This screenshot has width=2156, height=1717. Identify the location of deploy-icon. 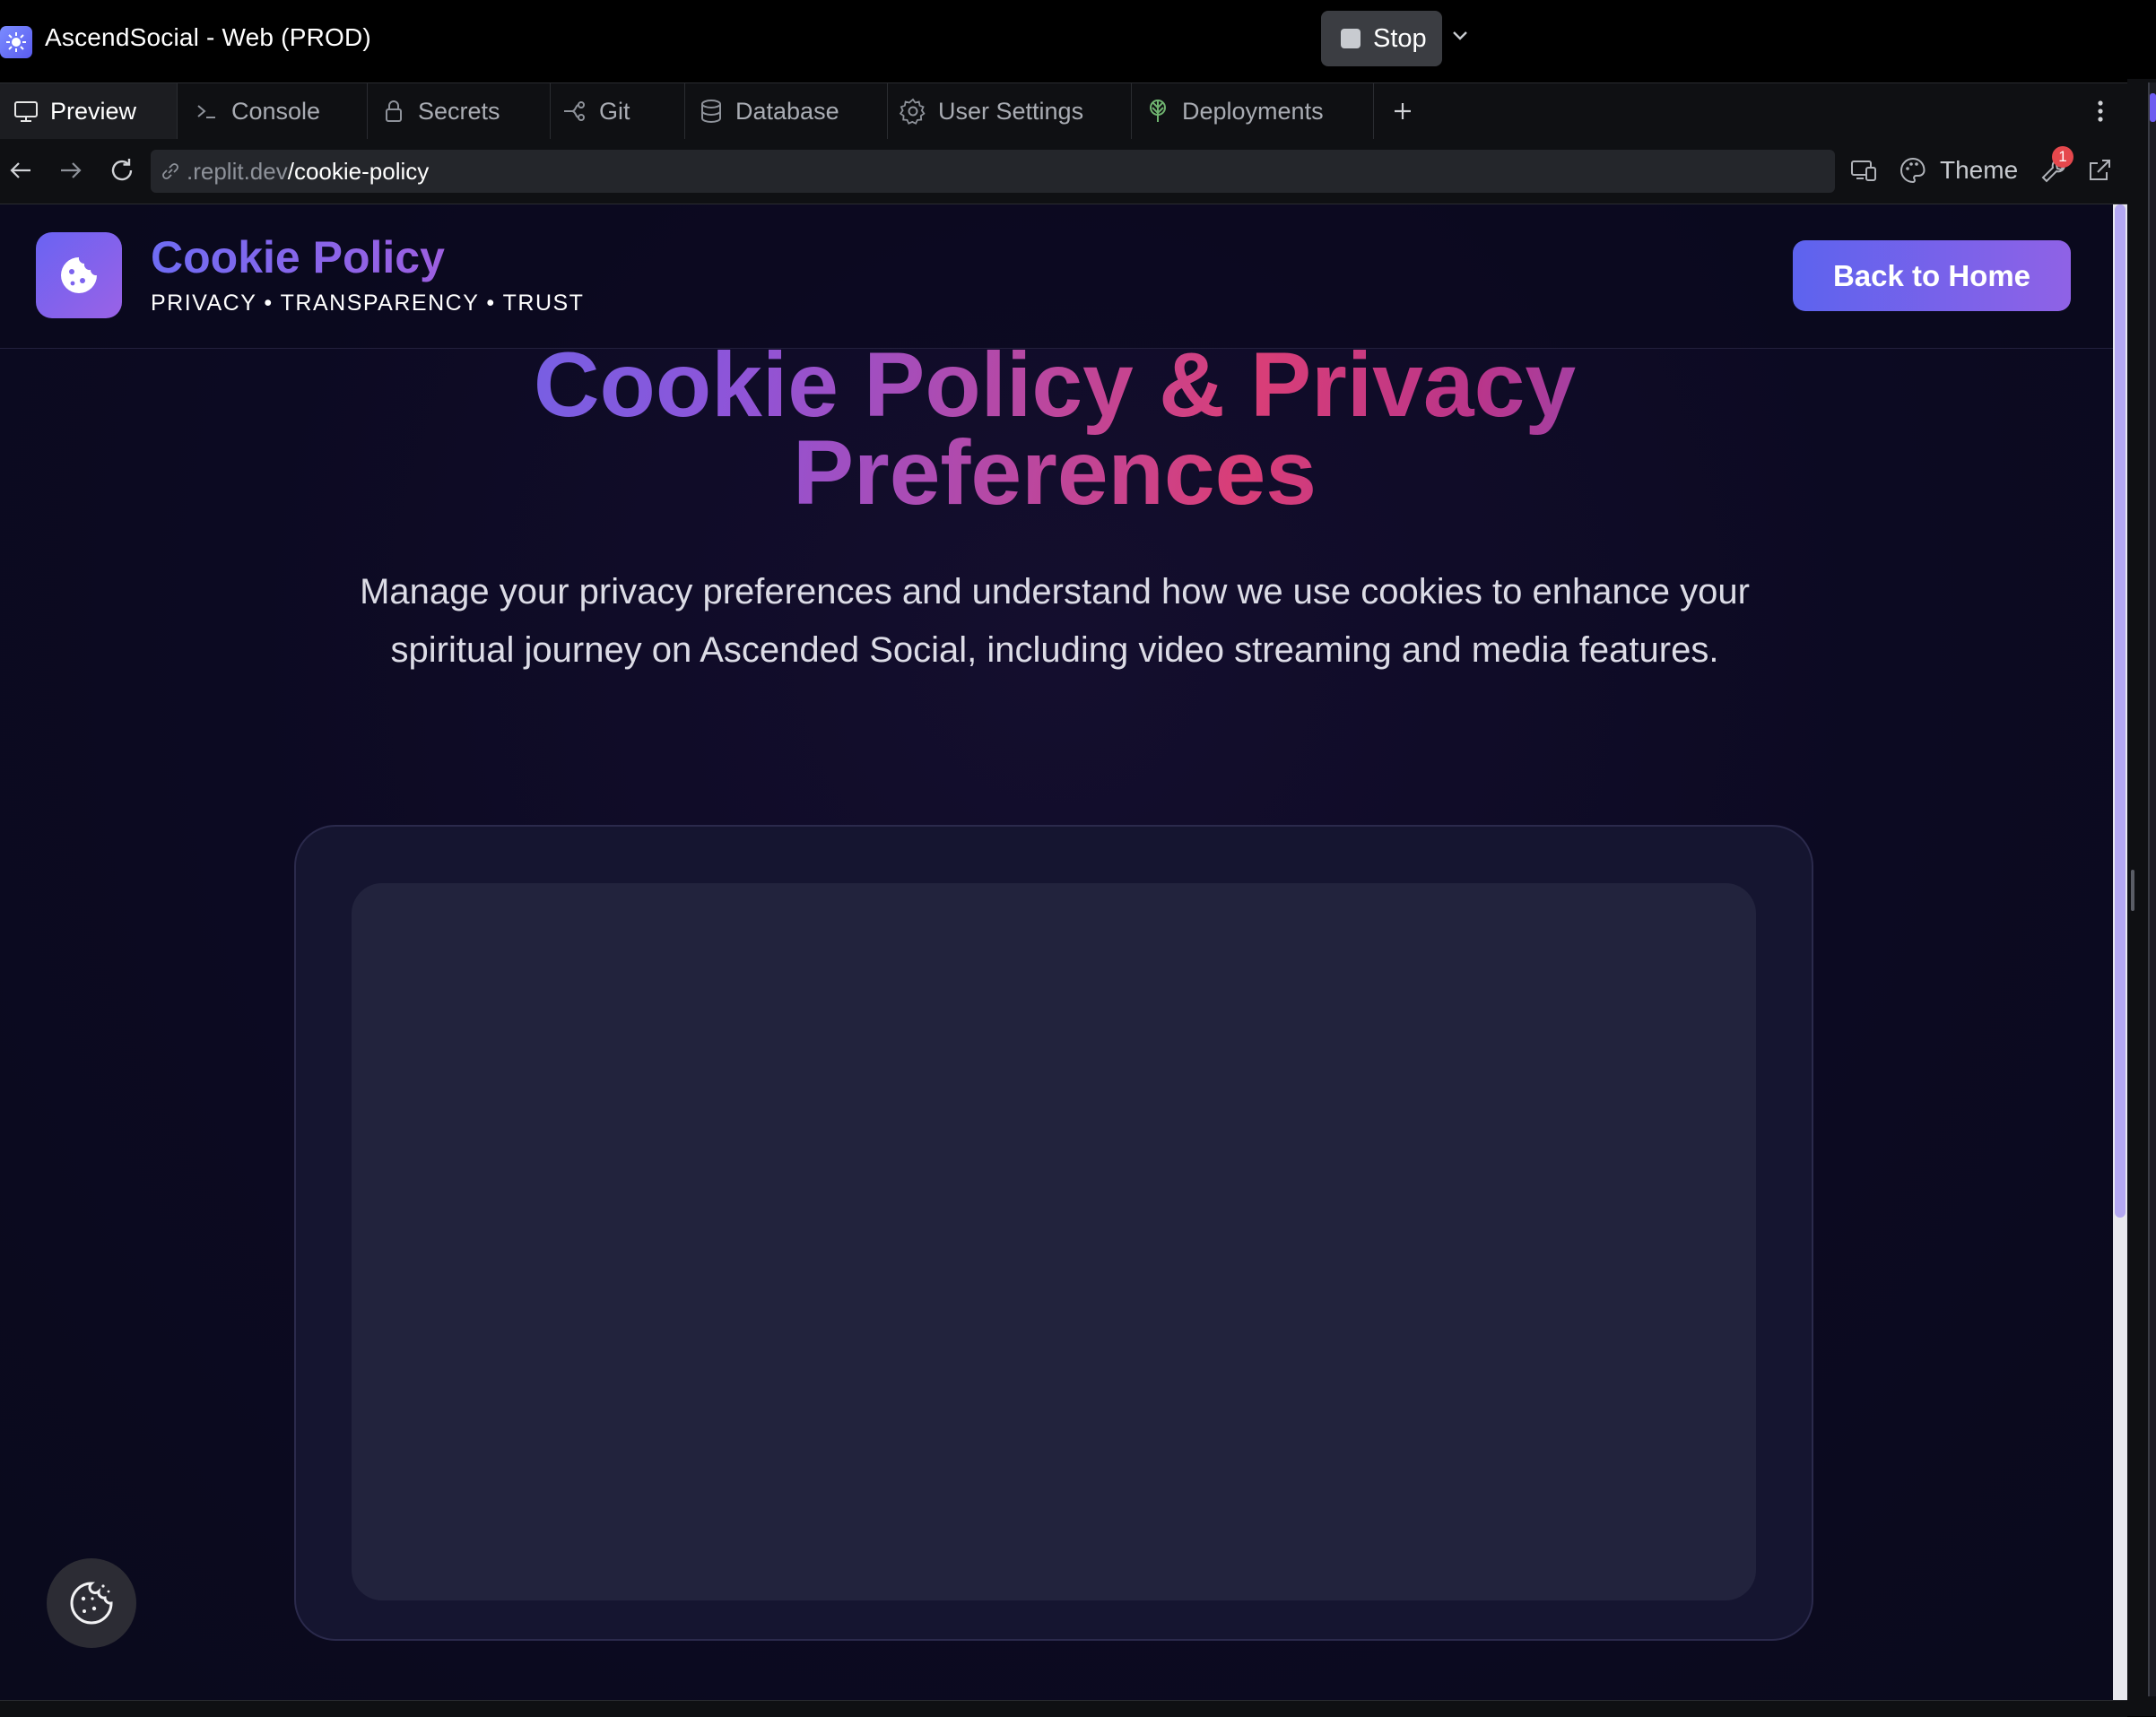
(1158, 111).